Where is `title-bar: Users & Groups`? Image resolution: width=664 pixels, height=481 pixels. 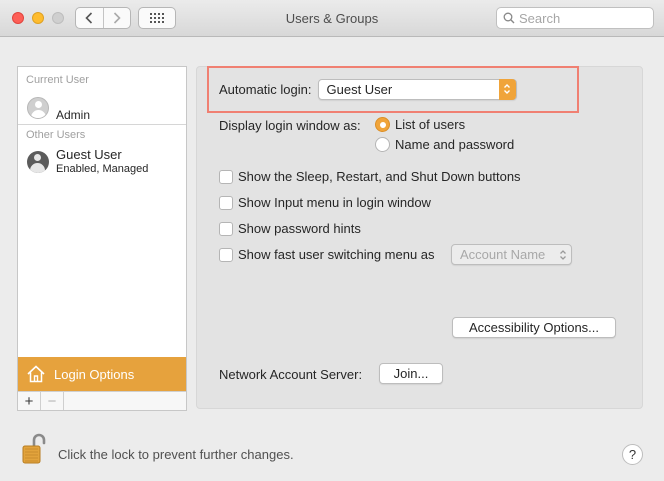 title-bar: Users & Groups is located at coordinates (332, 18).